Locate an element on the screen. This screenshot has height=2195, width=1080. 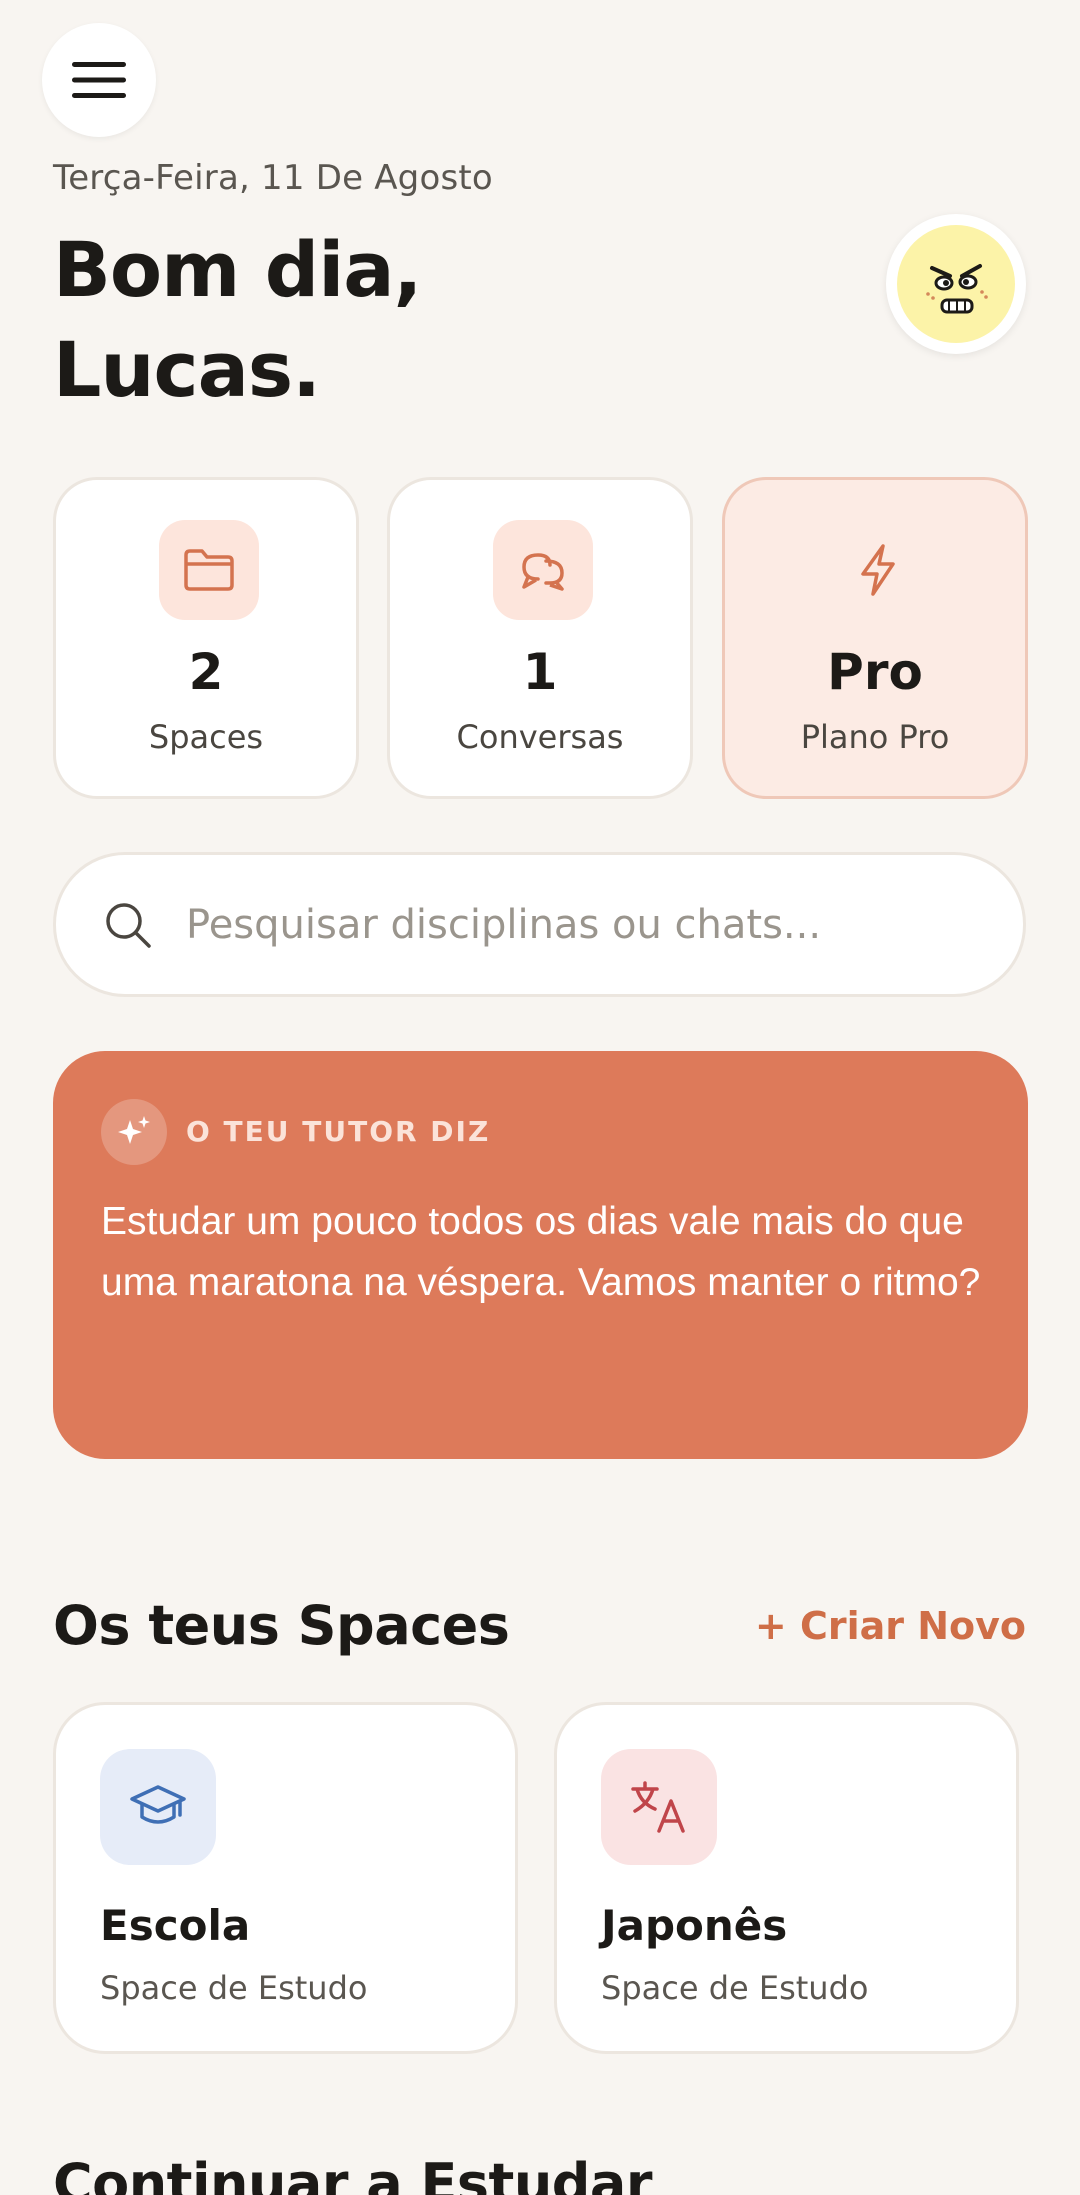
stats-row: 2 Spaces 1 Conversas Pro Plano Pro is located at coordinates (540, 638).